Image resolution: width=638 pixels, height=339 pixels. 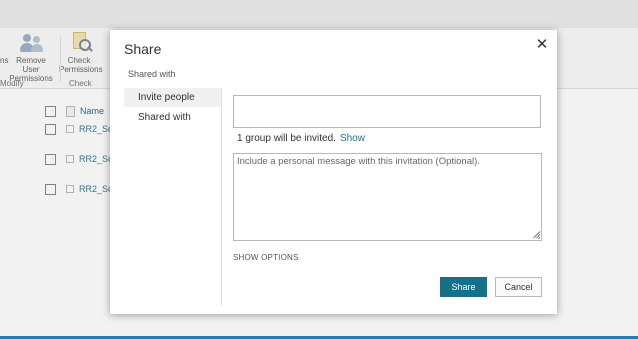 I want to click on close-icon: ✕, so click(x=542, y=45).